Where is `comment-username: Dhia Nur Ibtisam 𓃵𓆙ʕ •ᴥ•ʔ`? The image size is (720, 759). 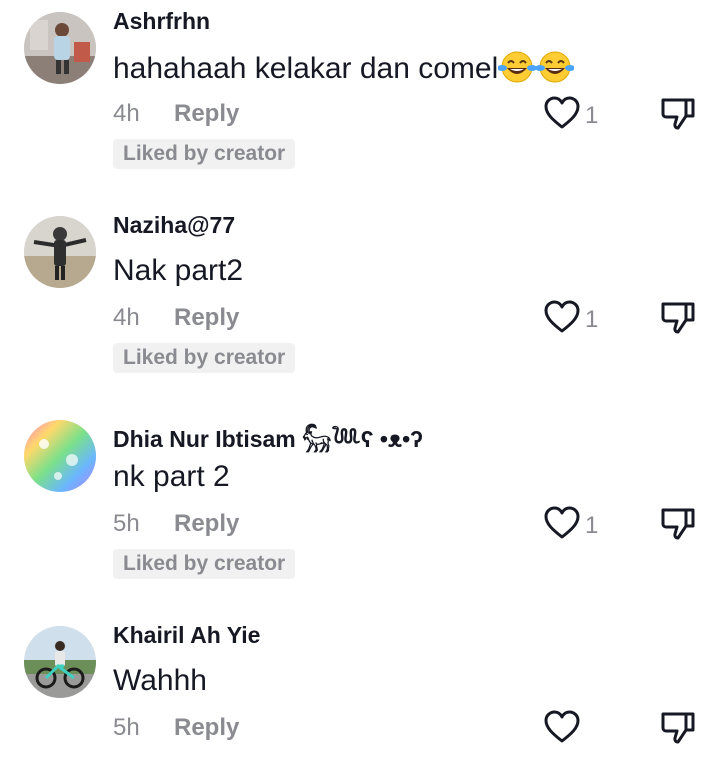 comment-username: Dhia Nur Ibtisam 𓃵𓆙ʕ •ᴥ•ʔ is located at coordinates (268, 436).